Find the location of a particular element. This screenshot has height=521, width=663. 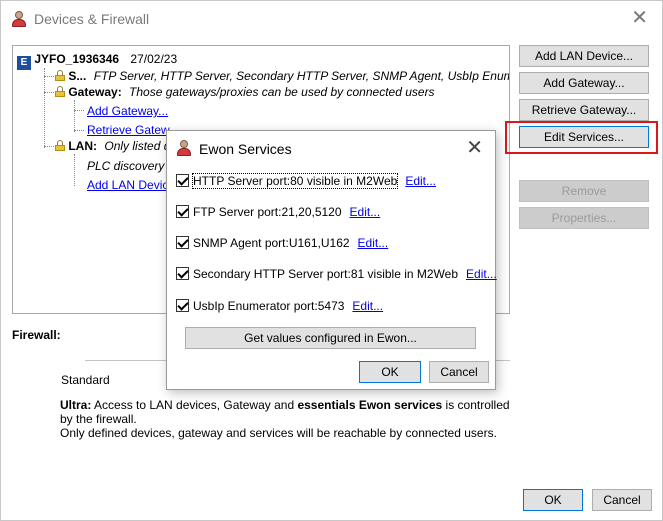

gateway-label: Gateway: is located at coordinates (95, 92).